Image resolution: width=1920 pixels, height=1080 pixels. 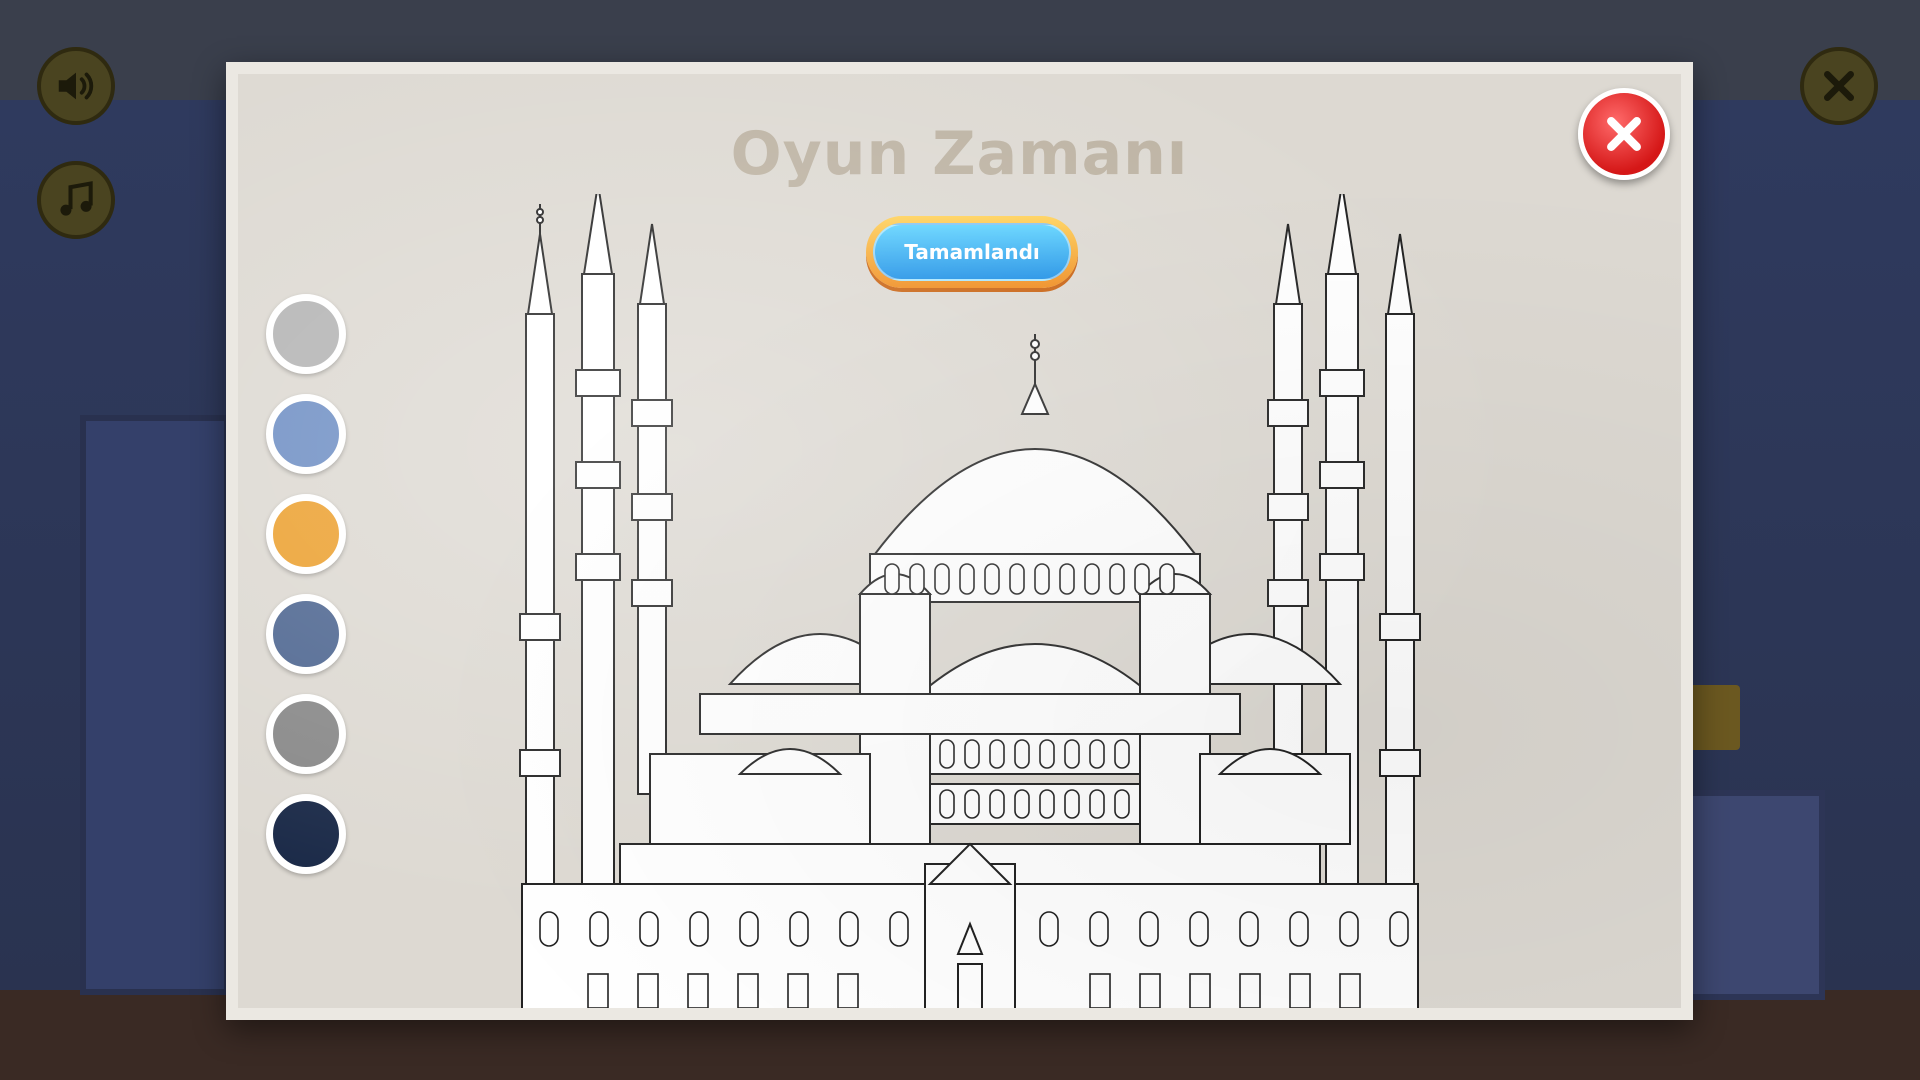 I want to click on color-swatch-light-gray, so click(x=306, y=334).